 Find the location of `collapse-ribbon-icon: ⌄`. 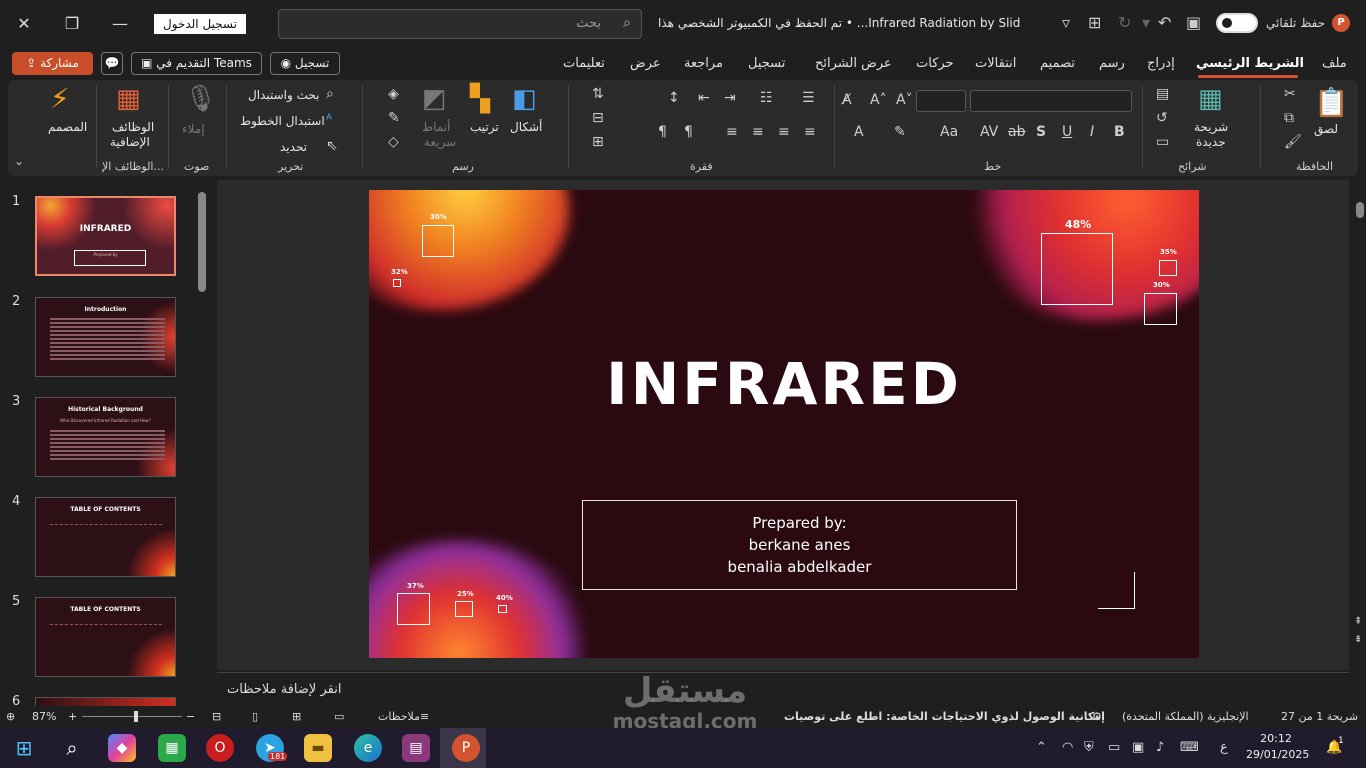

collapse-ribbon-icon: ⌄ is located at coordinates (19, 161).